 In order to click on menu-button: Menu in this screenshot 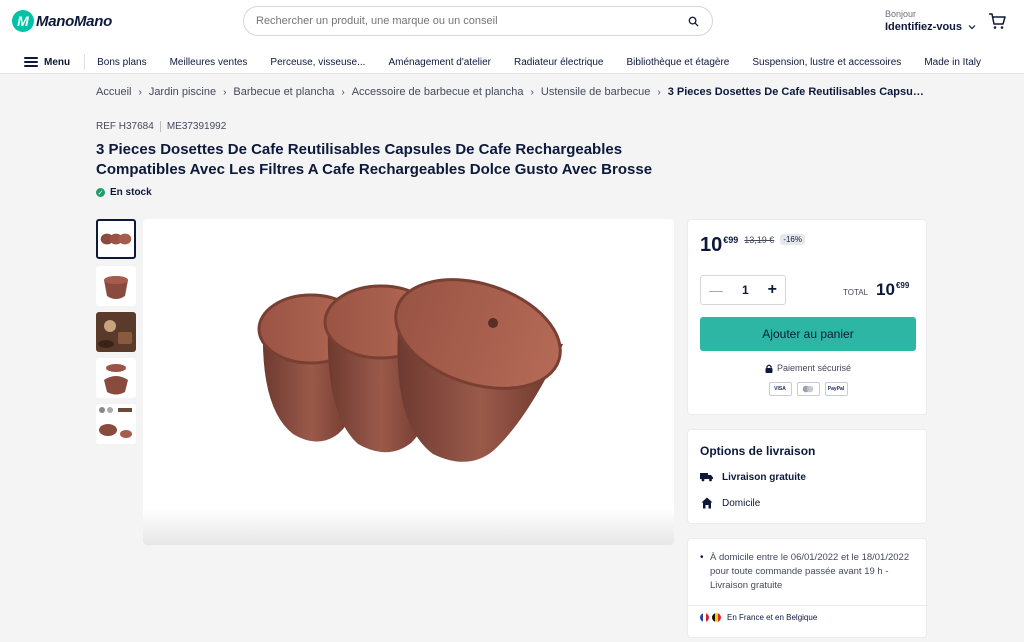, I will do `click(43, 62)`.